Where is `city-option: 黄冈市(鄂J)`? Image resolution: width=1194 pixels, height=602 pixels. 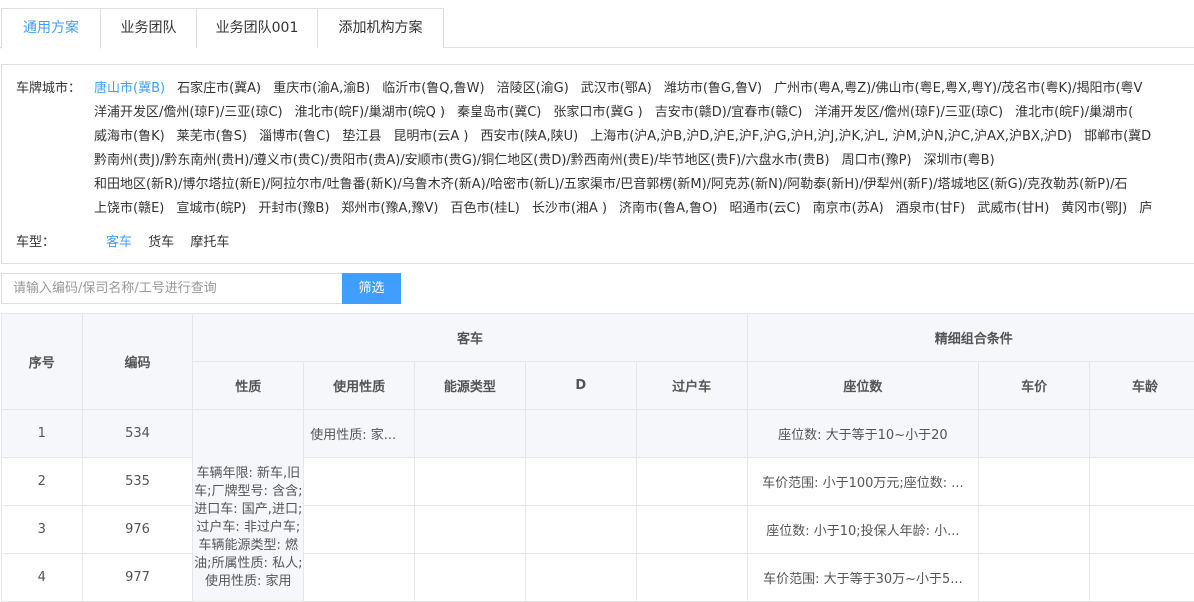
city-option: 黄冈市(鄂J) is located at coordinates (1094, 208).